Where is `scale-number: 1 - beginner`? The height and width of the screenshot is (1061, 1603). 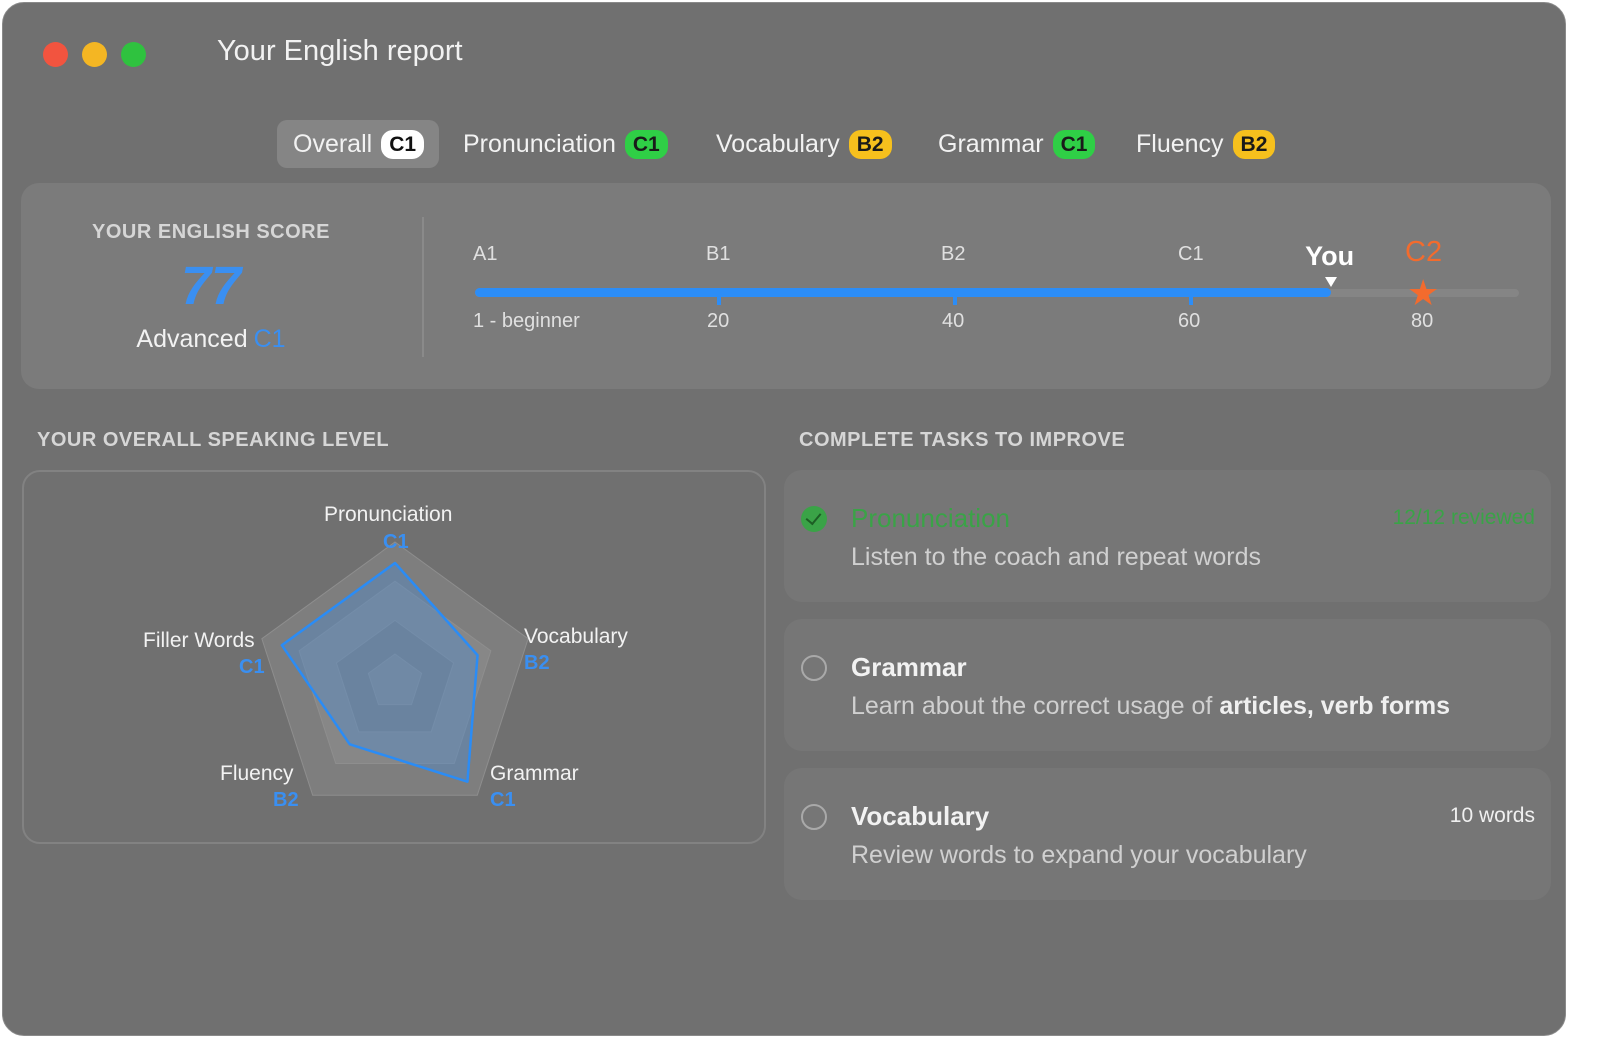 scale-number: 1 - beginner is located at coordinates (526, 321).